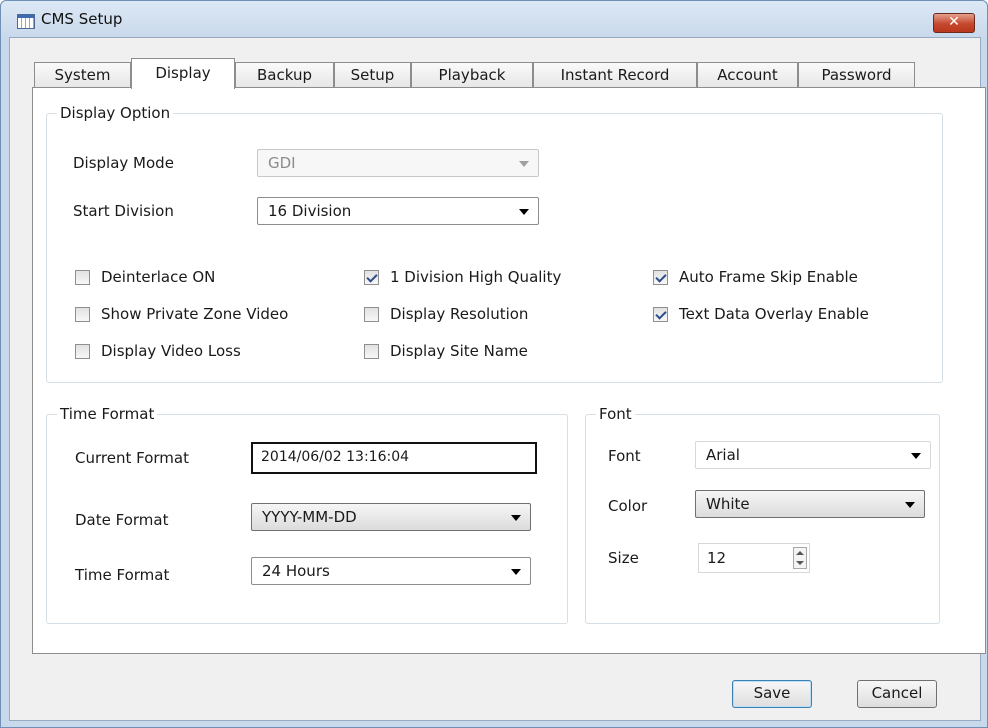 The width and height of the screenshot is (988, 728). What do you see at coordinates (897, 694) in the screenshot?
I see `cancel-button: Cancel` at bounding box center [897, 694].